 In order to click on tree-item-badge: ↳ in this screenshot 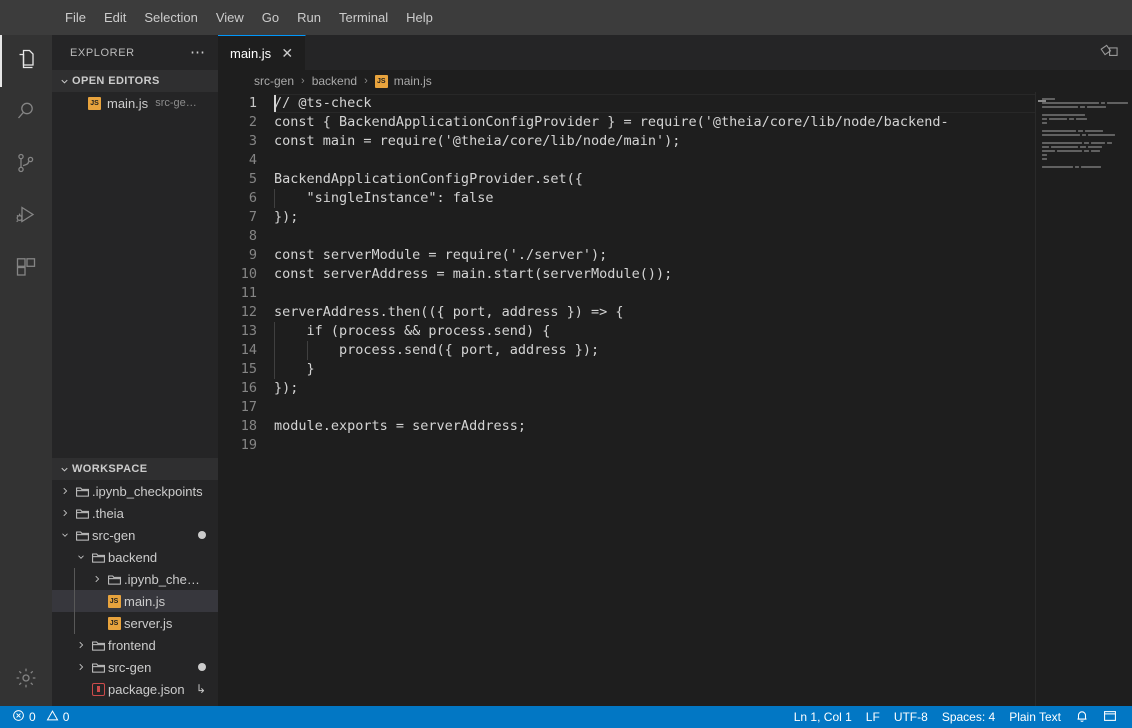, I will do `click(200, 689)`.